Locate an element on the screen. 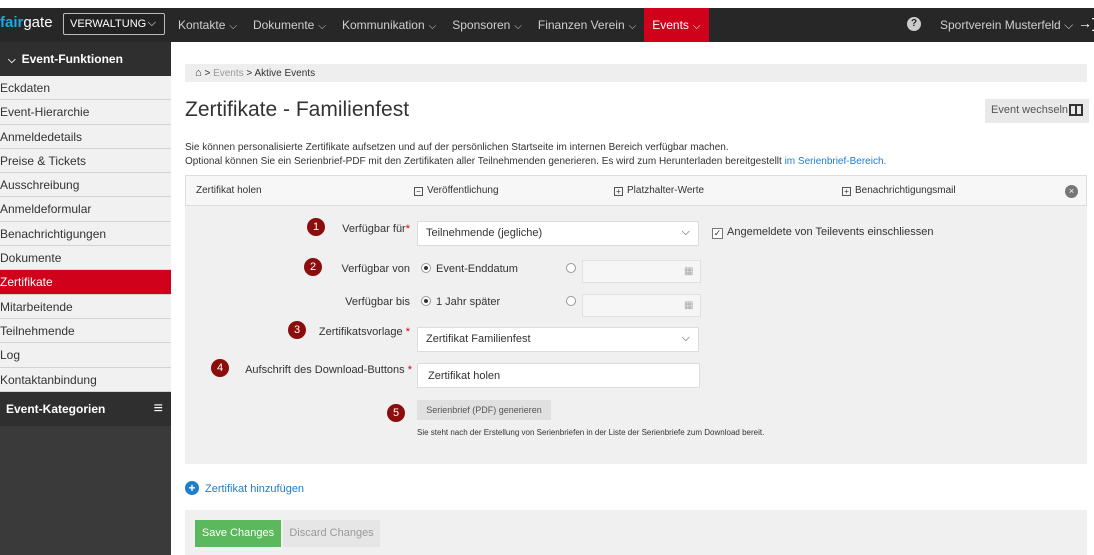 The height and width of the screenshot is (555, 1094). help-icon: ? is located at coordinates (914, 24).